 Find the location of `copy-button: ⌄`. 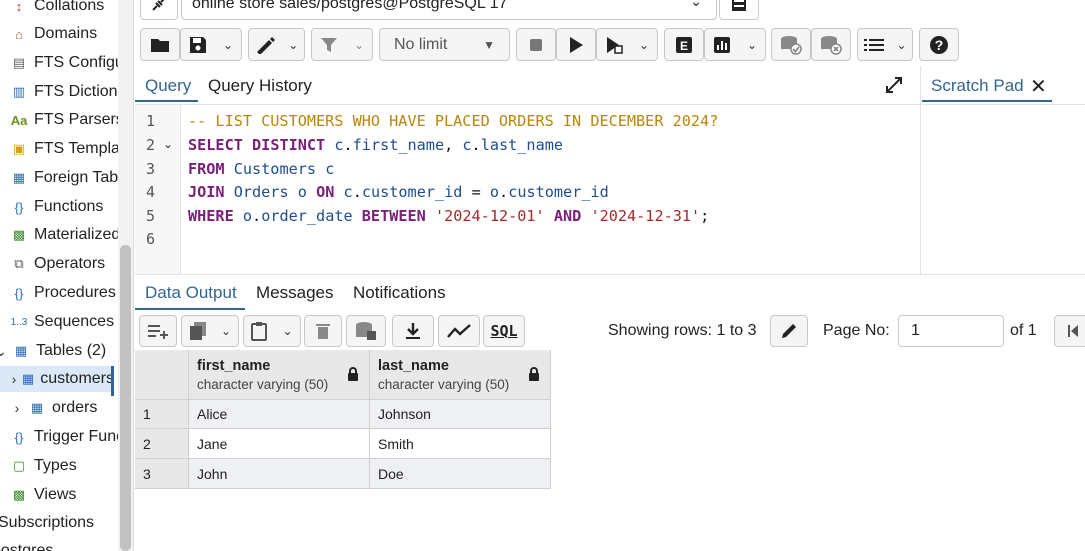

copy-button: ⌄ is located at coordinates (210, 331).